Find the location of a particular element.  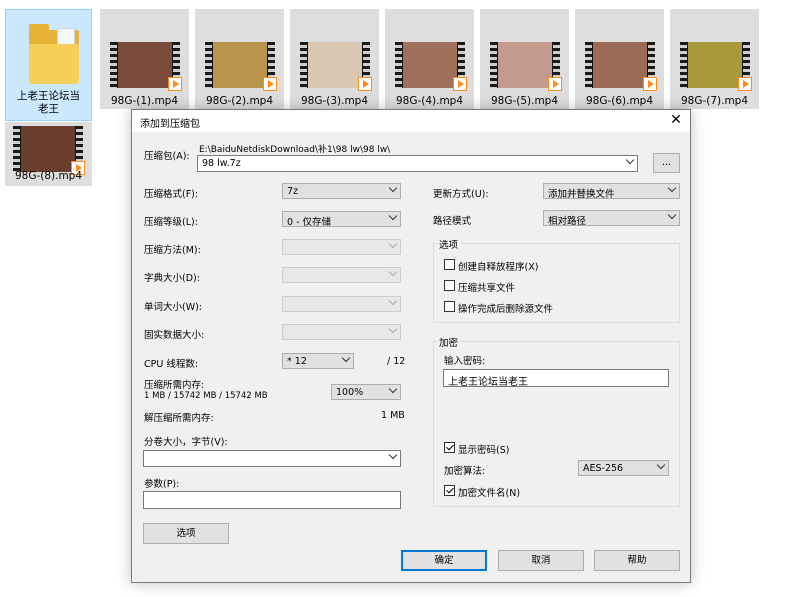

delete-source-checkbox is located at coordinates (449, 306).